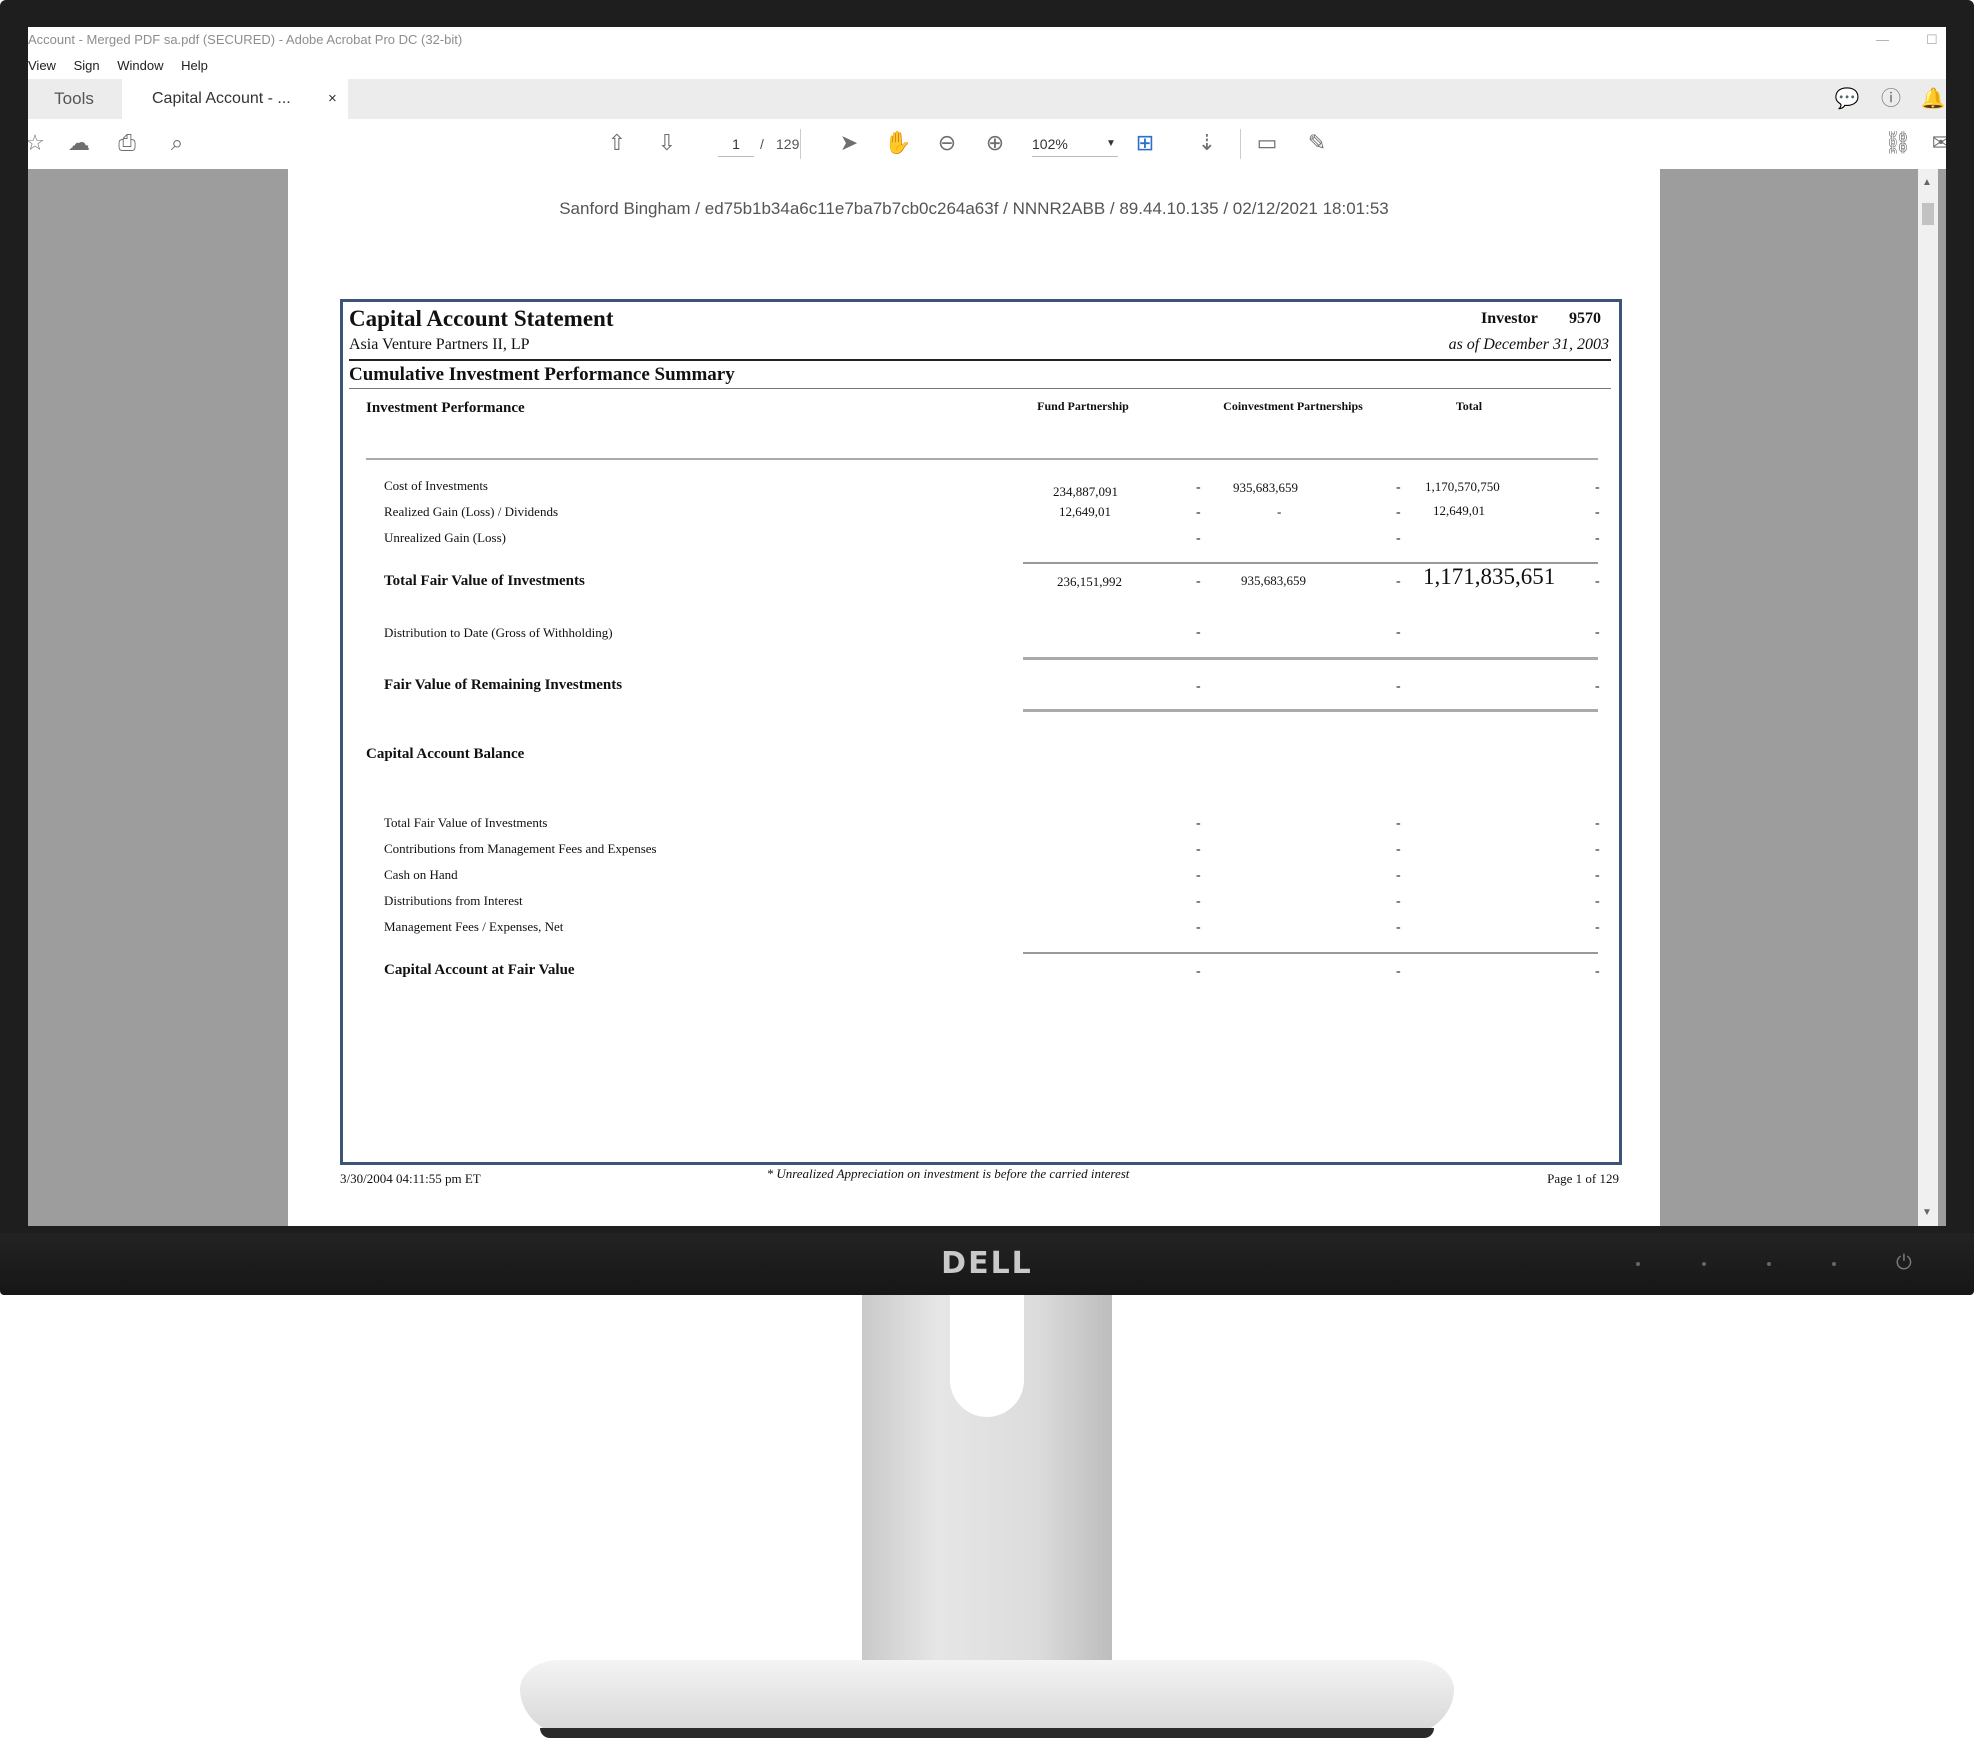 This screenshot has width=1974, height=1751. What do you see at coordinates (1927, 1212) in the screenshot?
I see `scroll-down-icon: ▼` at bounding box center [1927, 1212].